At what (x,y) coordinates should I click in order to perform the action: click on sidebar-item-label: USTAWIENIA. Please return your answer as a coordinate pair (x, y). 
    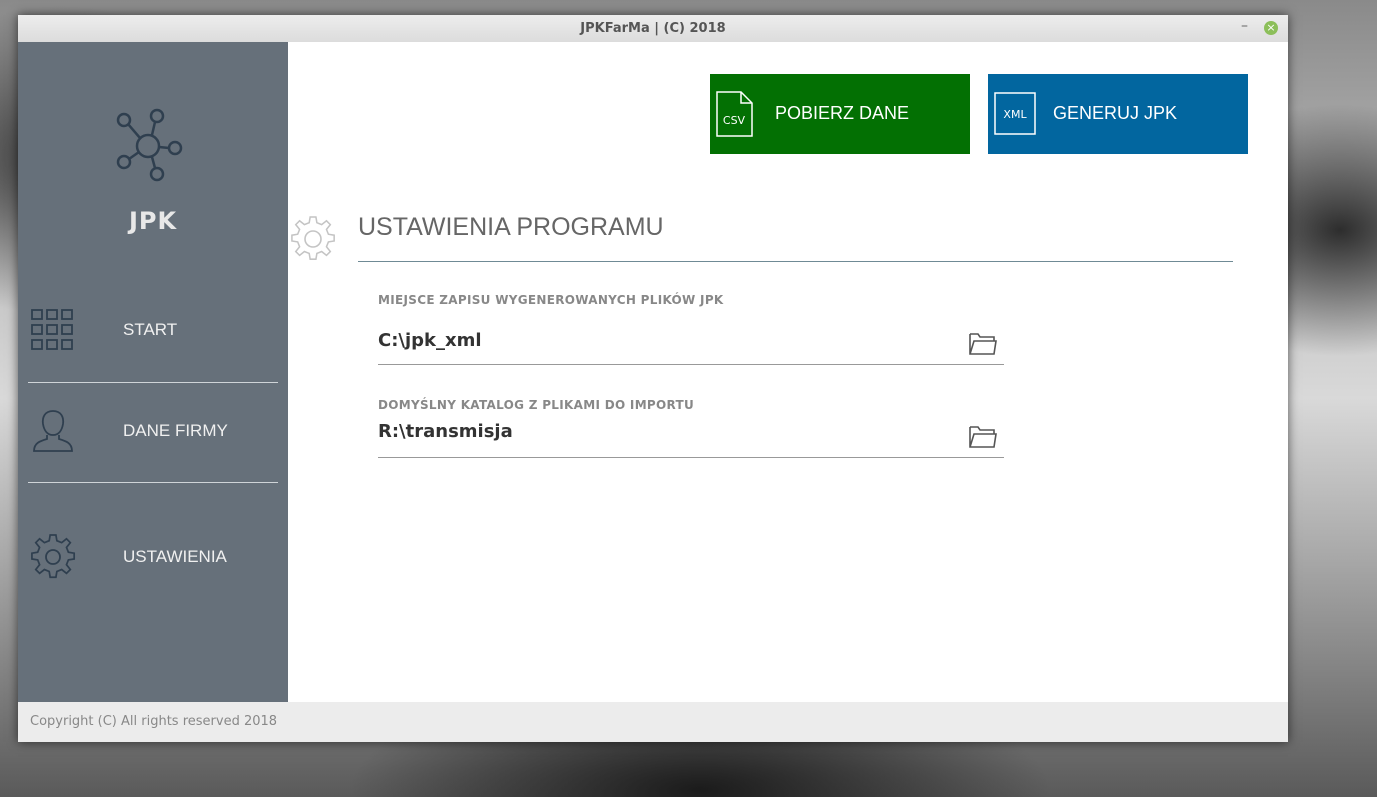
    Looking at the image, I should click on (175, 556).